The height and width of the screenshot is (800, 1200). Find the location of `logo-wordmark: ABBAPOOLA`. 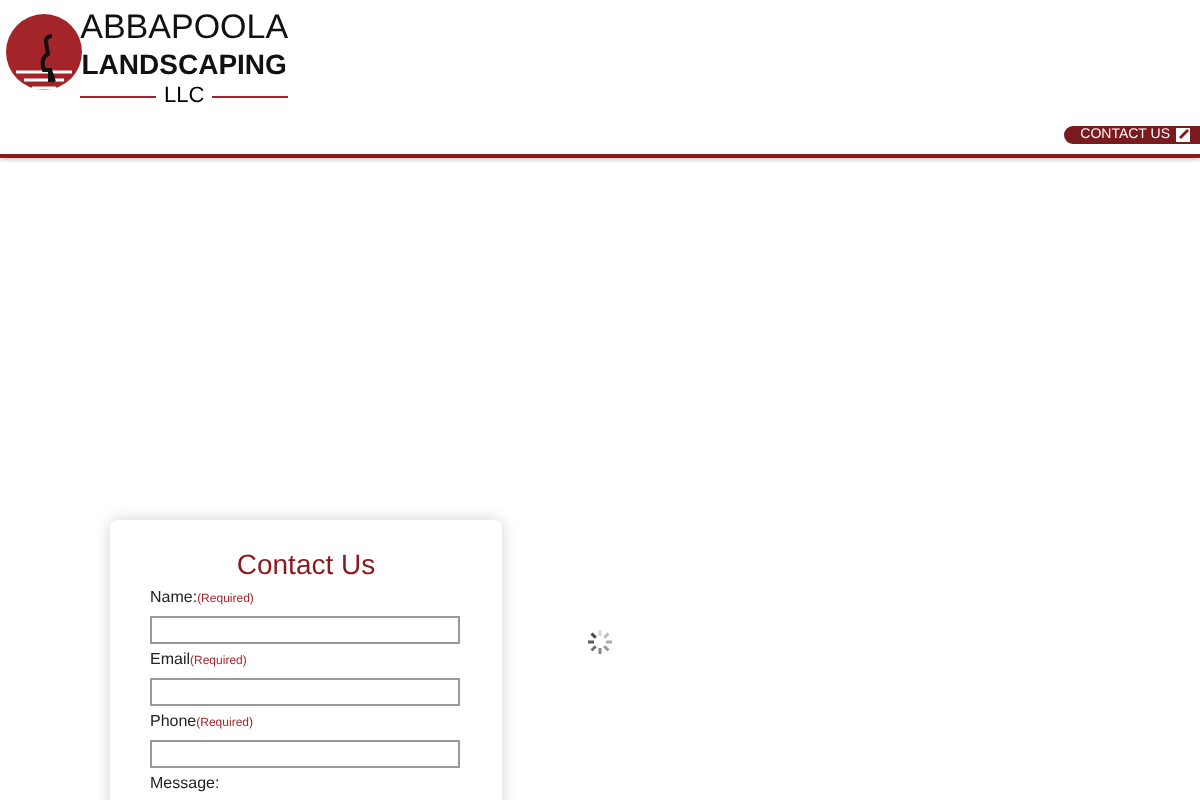

logo-wordmark: ABBAPOOLA is located at coordinates (184, 27).